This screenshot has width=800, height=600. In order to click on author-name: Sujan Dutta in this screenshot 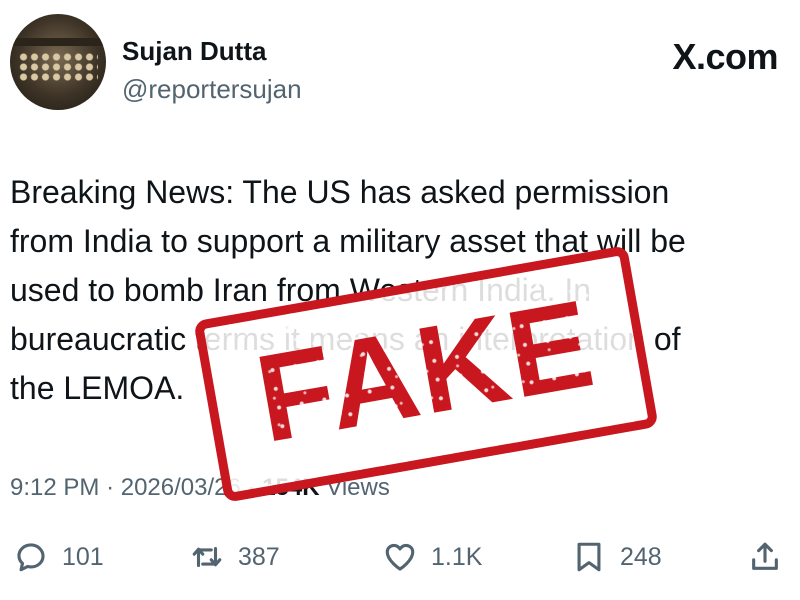, I will do `click(194, 51)`.